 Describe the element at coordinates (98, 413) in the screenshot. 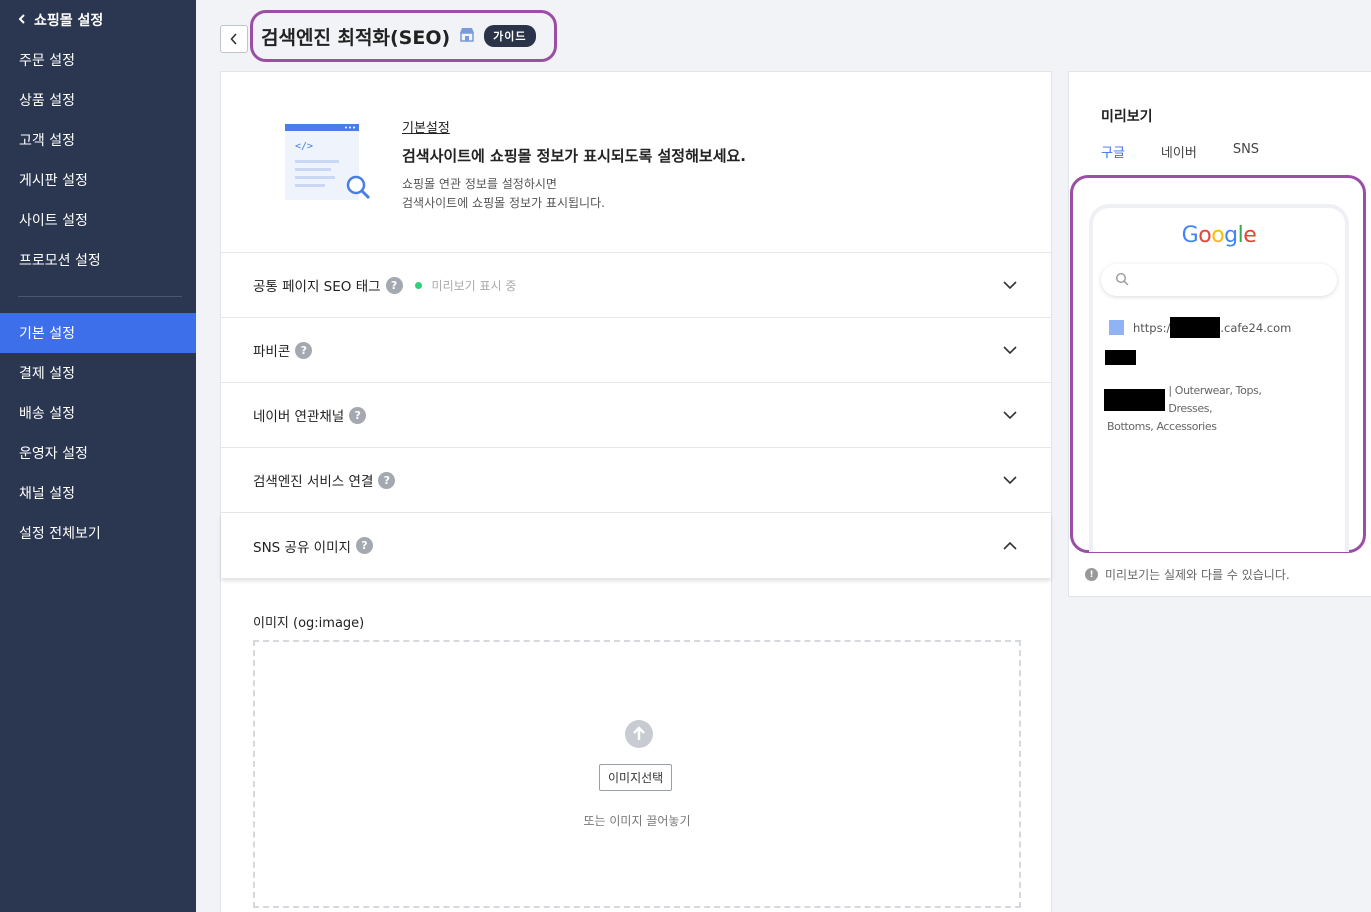

I see `sidebar-item-shipping: 배송 설정` at that location.